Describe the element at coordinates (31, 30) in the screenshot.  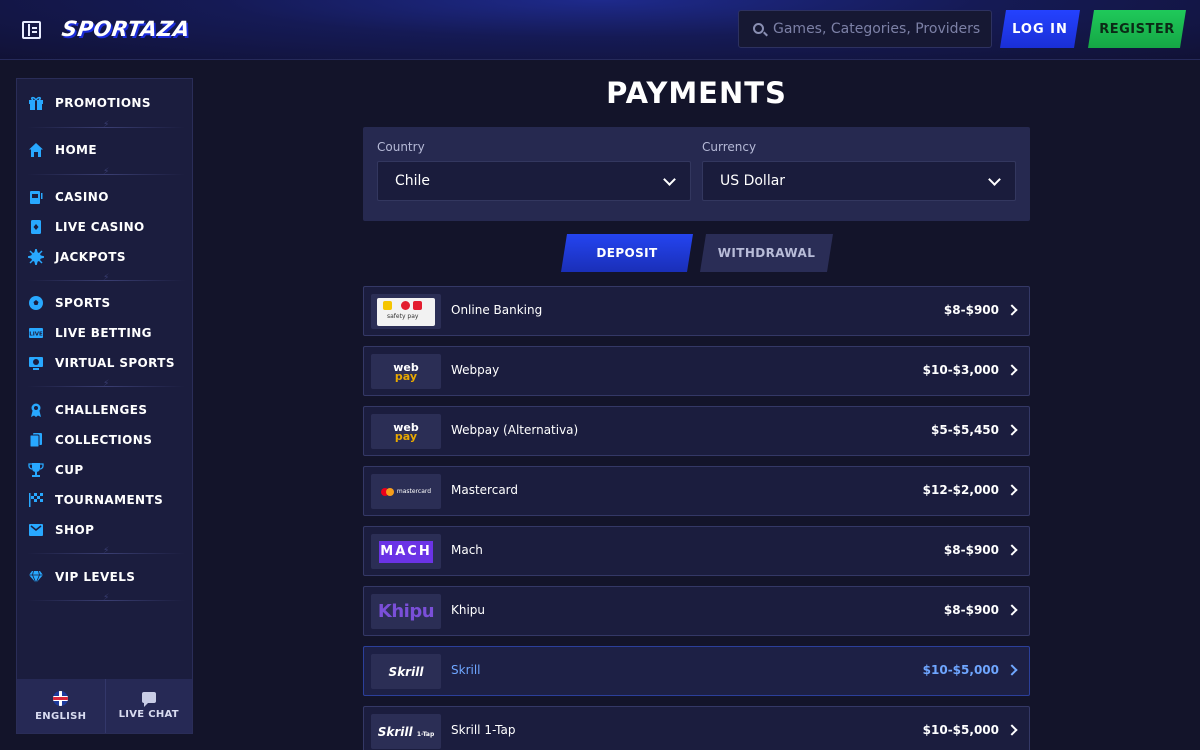
I see `sidebar-toggle-icon` at that location.